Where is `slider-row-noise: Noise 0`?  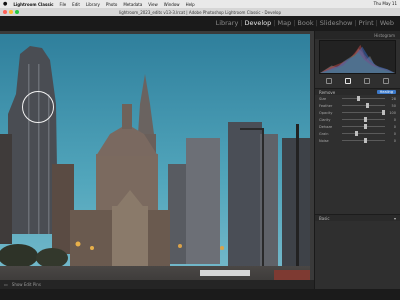 slider-row-noise: Noise 0 is located at coordinates (357, 140).